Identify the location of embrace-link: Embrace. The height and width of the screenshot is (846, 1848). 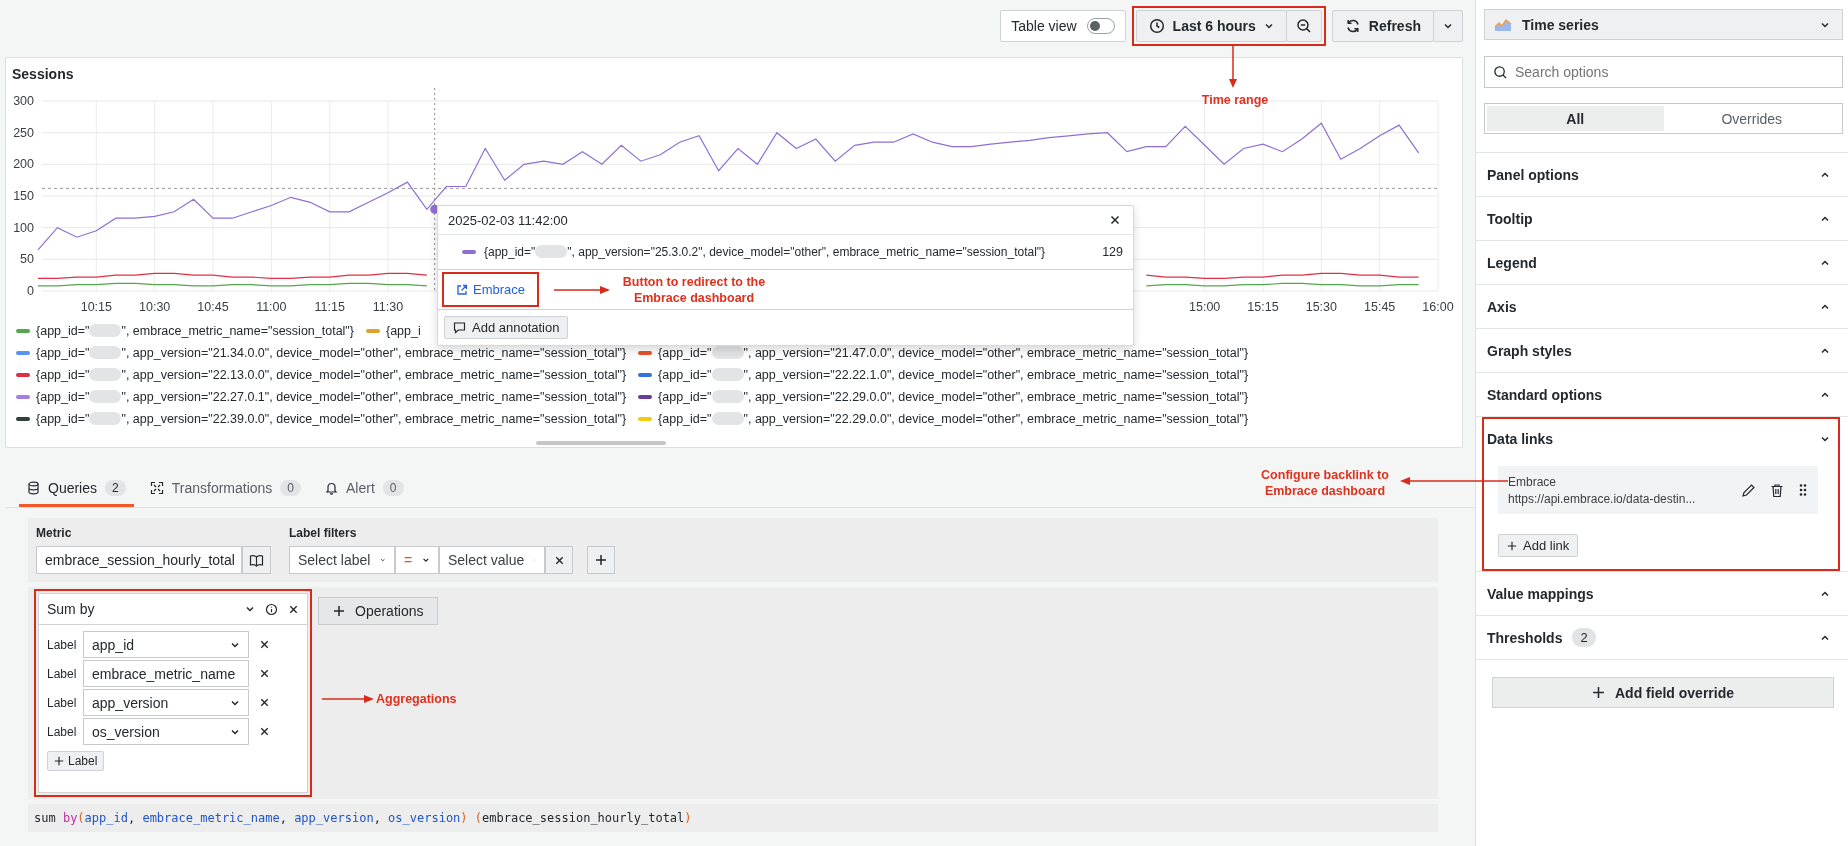
(491, 289).